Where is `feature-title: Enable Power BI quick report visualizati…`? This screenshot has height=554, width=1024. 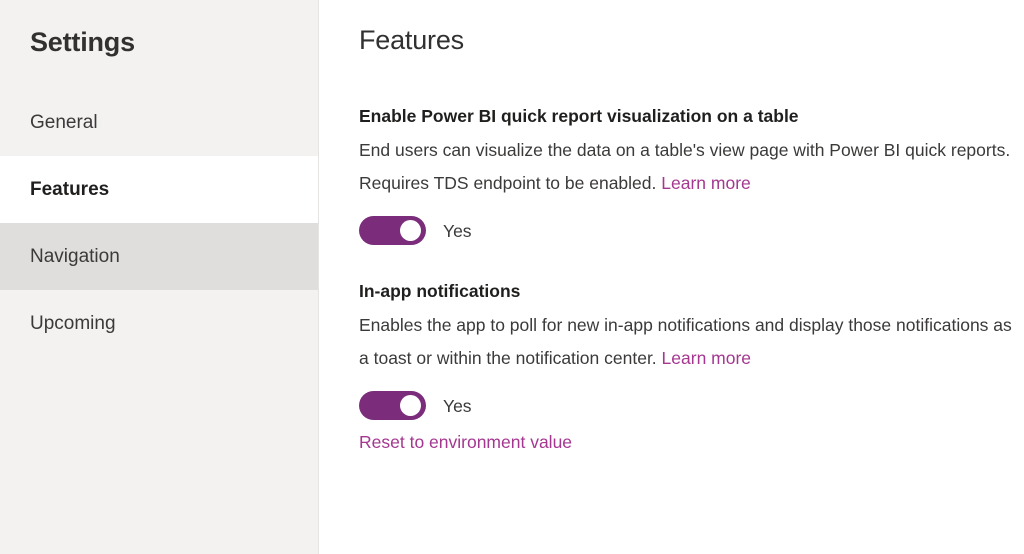 feature-title: Enable Power BI quick report visualizati… is located at coordinates (579, 116).